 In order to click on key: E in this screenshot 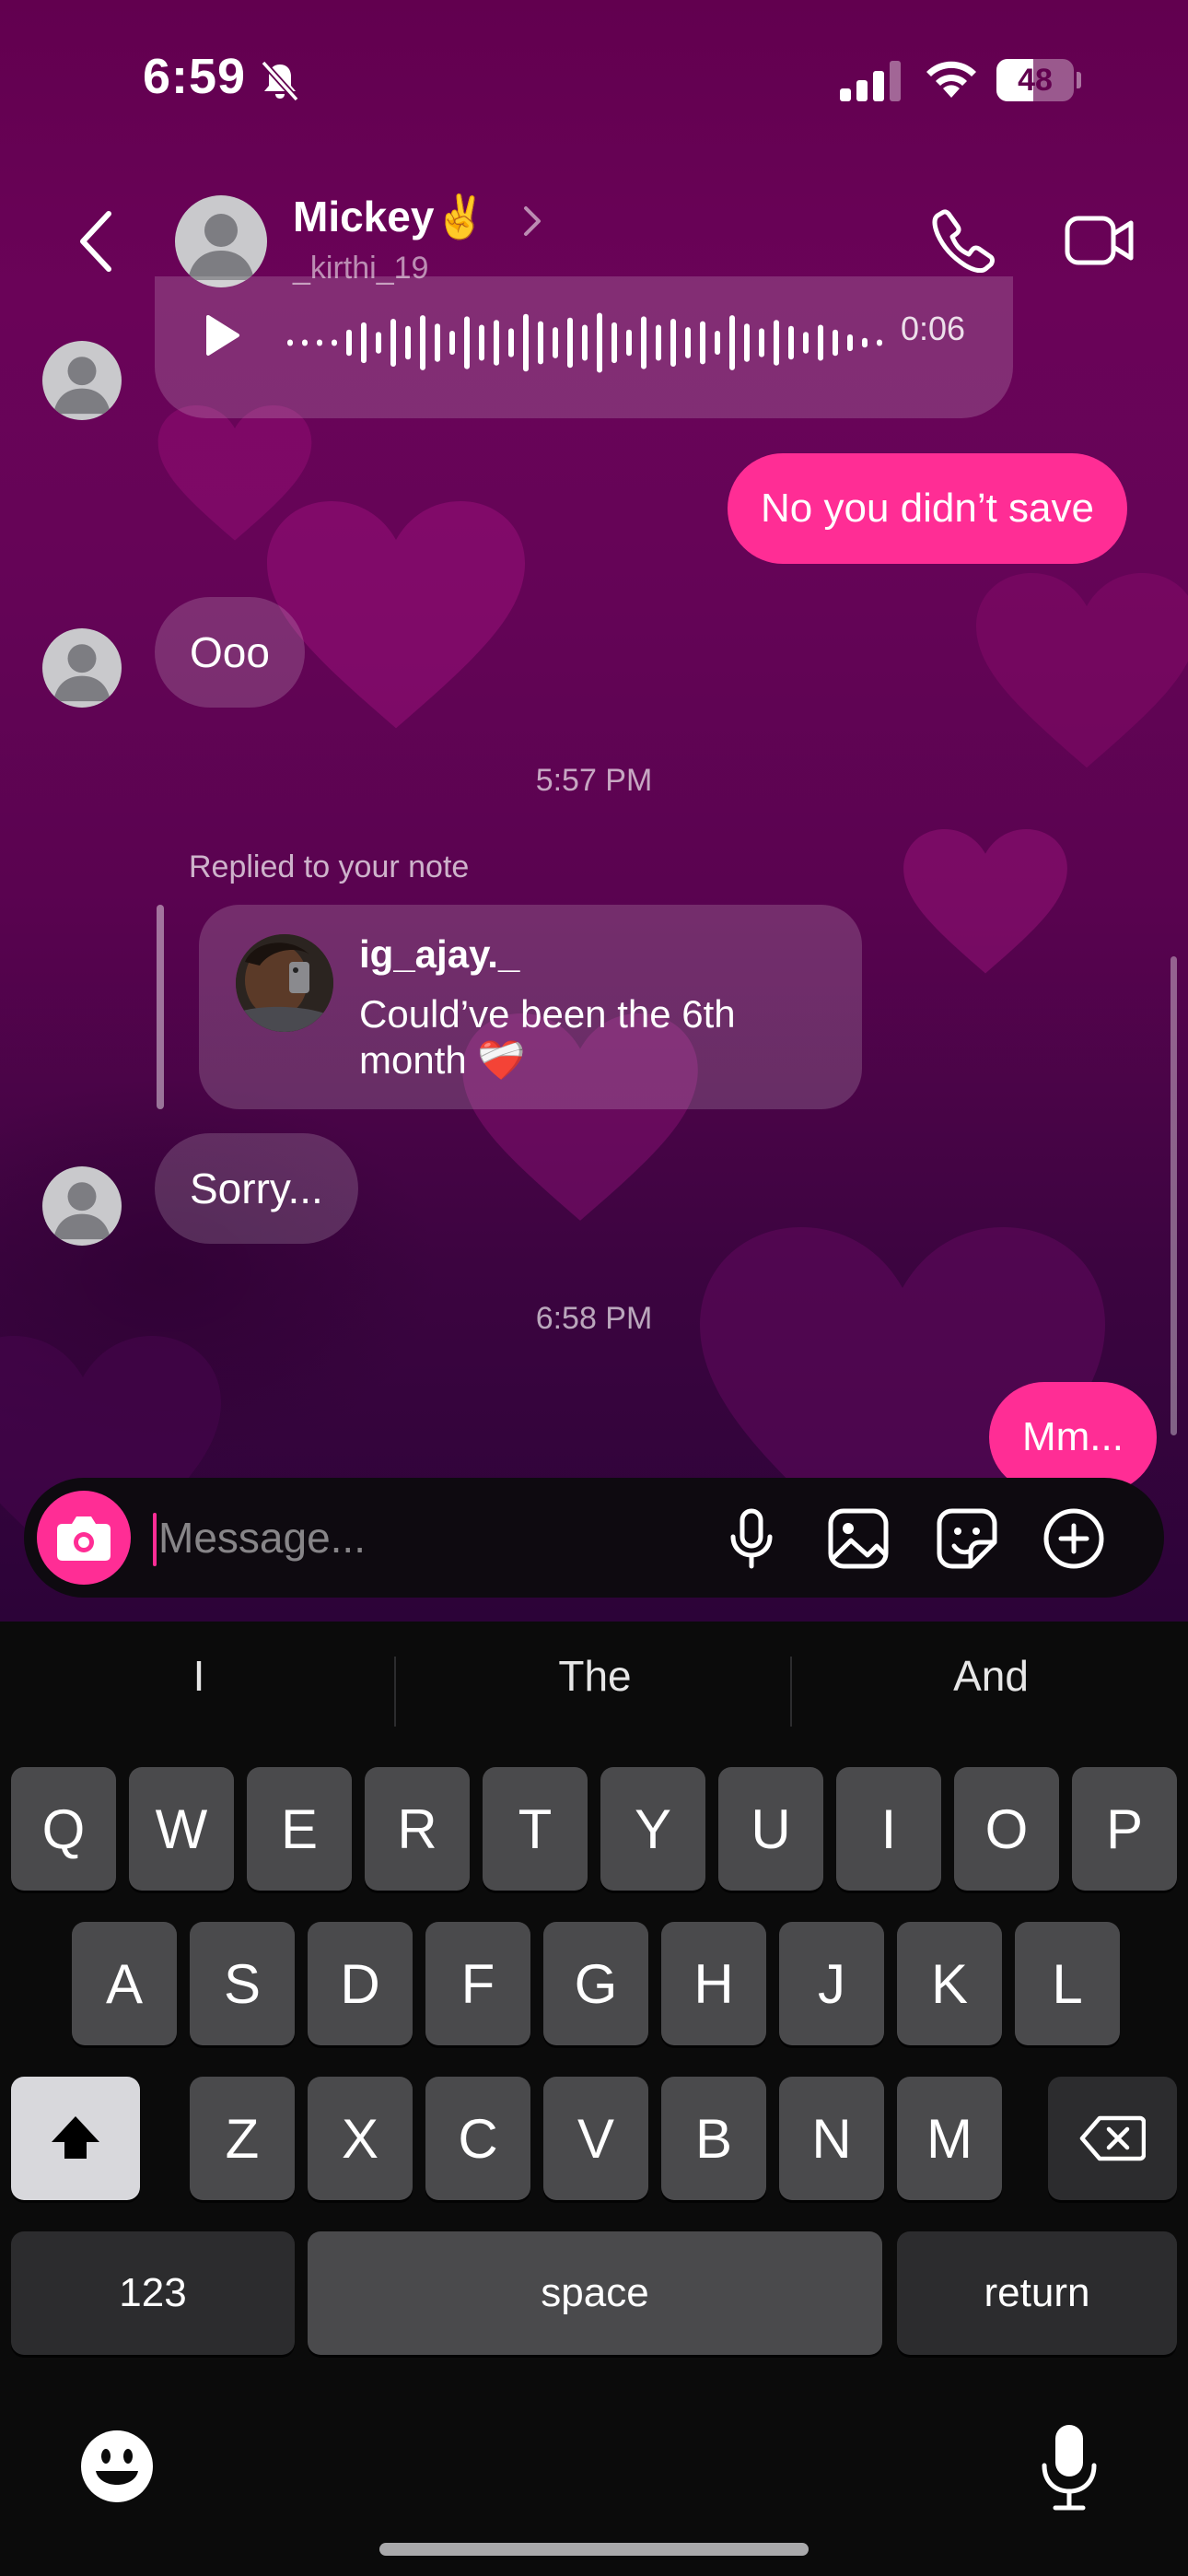, I will do `click(299, 1829)`.